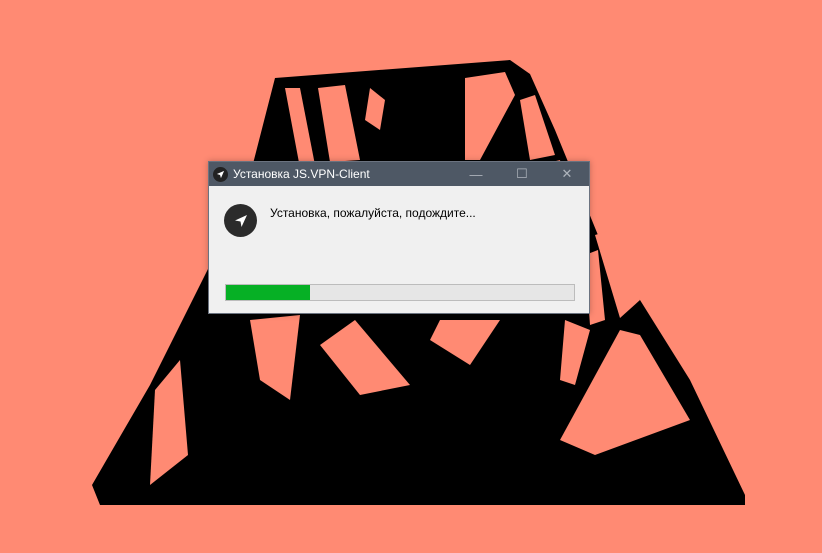 The width and height of the screenshot is (822, 553). I want to click on close-icon: ✕, so click(567, 173).